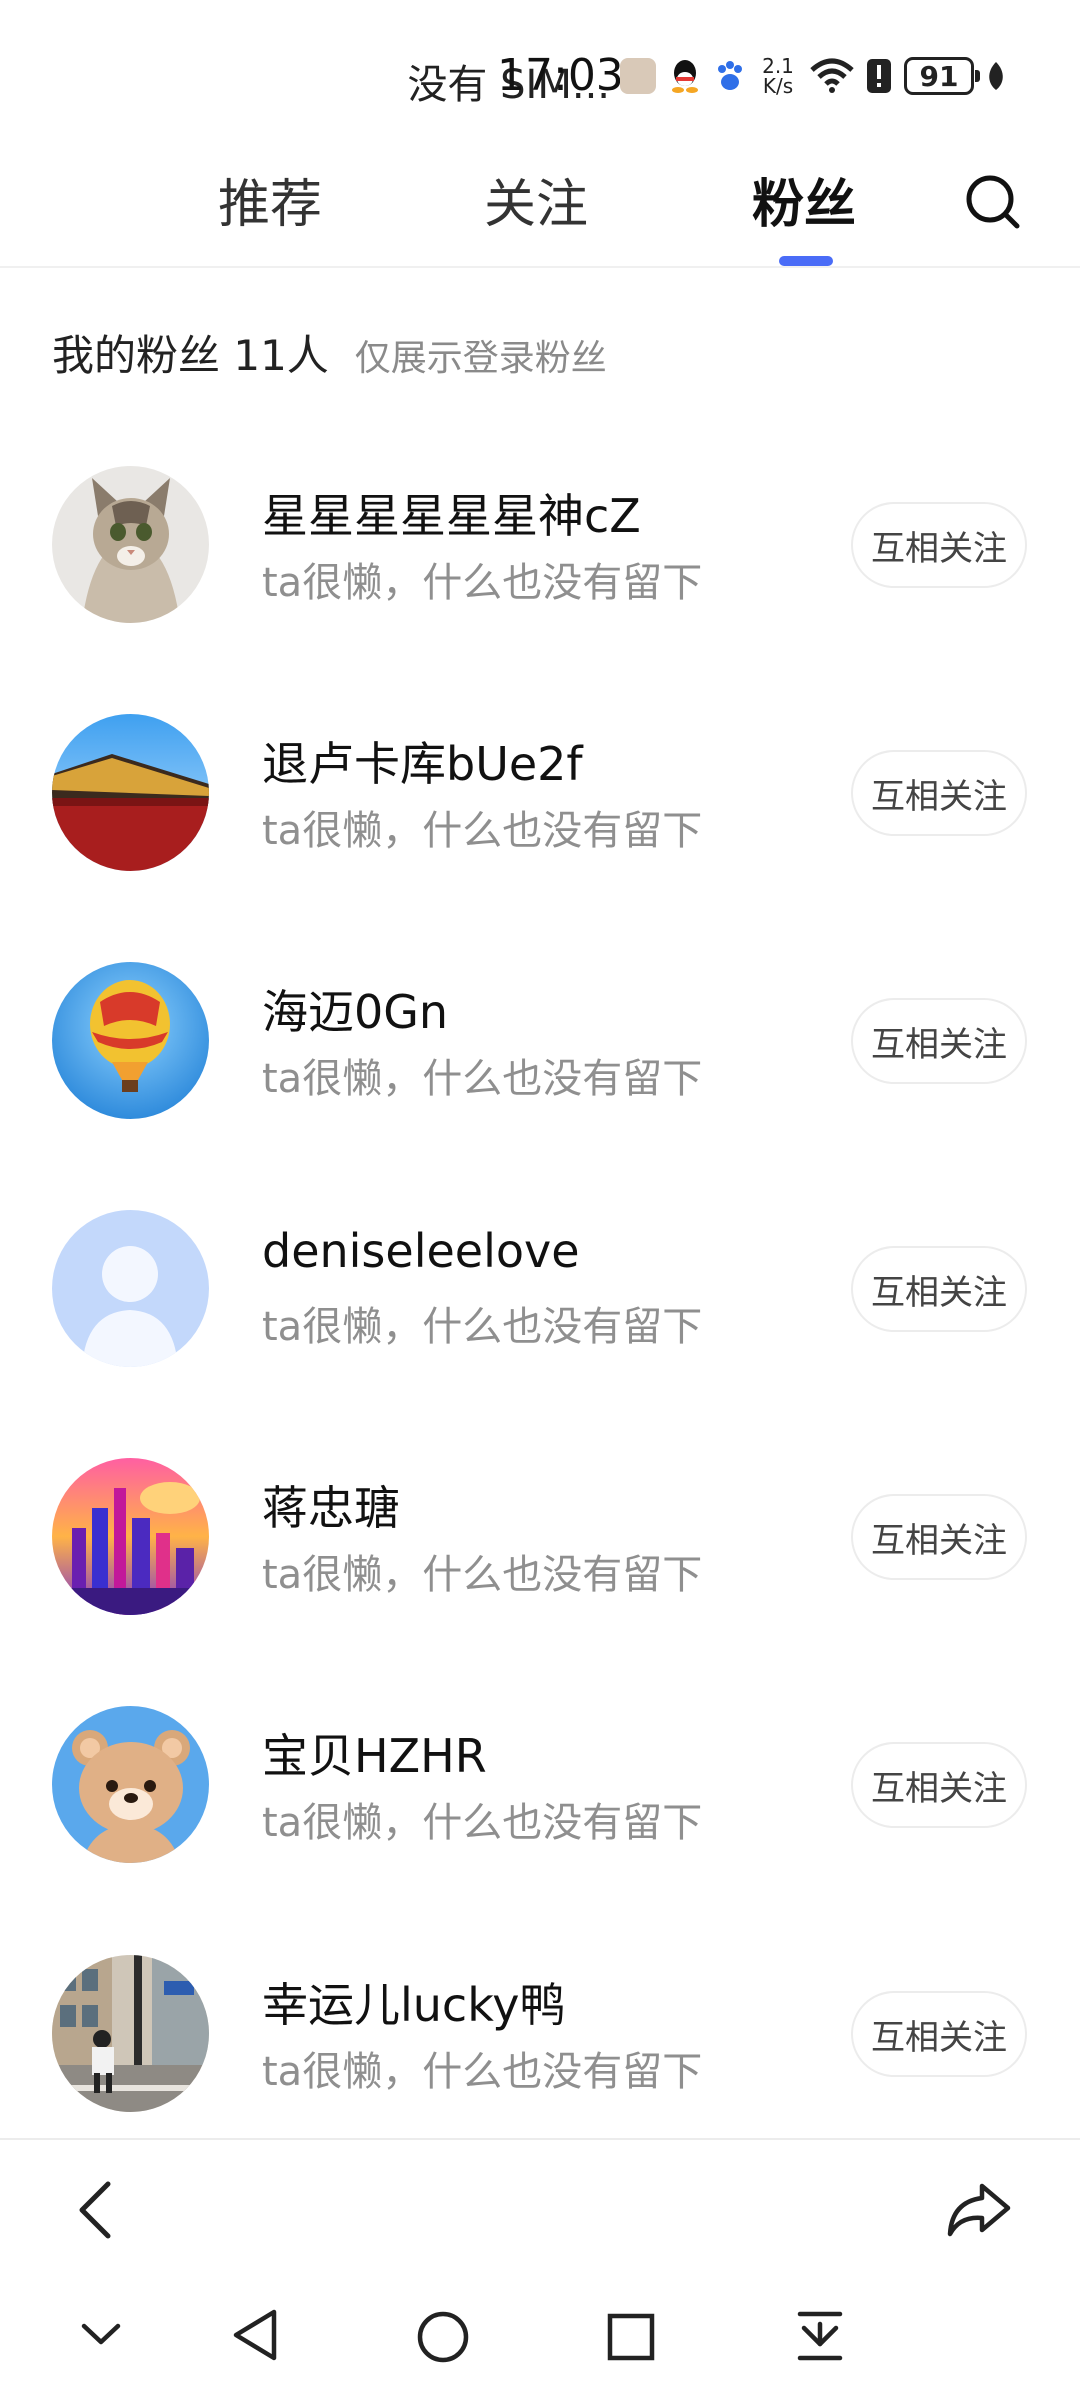  Describe the element at coordinates (778, 86) in the screenshot. I see `net-speed-unit: K/s` at that location.